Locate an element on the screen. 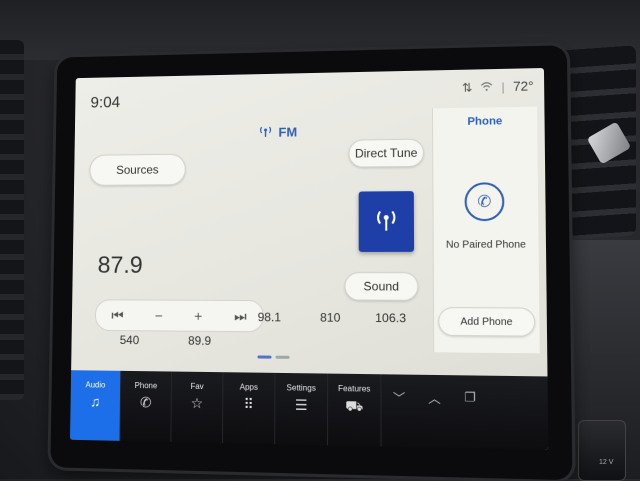  nav-phone: Phone ✆ is located at coordinates (146, 406).